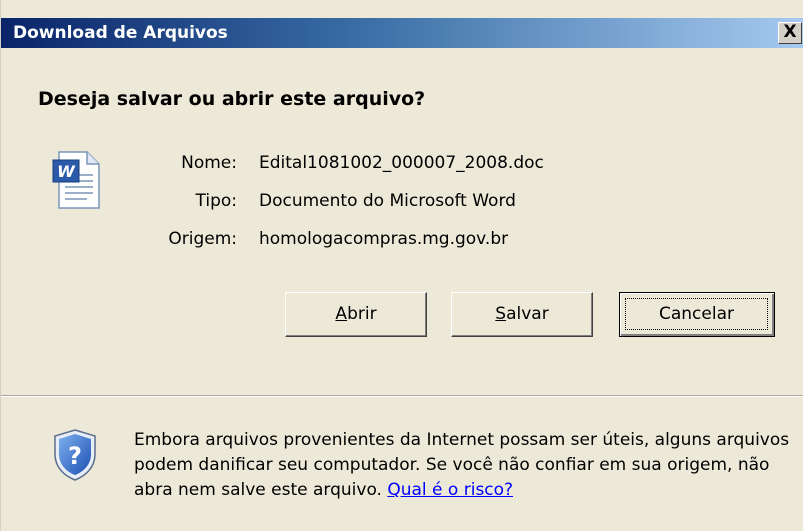 The height and width of the screenshot is (531, 803). I want to click on type-value: Documento do Microsoft Word, so click(387, 201).